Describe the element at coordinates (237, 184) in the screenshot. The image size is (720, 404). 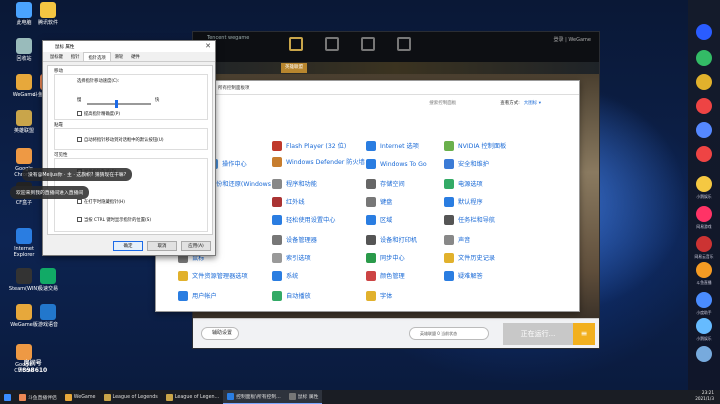
I see `control-panel-item: 备份和还原(Windows 7)` at that location.